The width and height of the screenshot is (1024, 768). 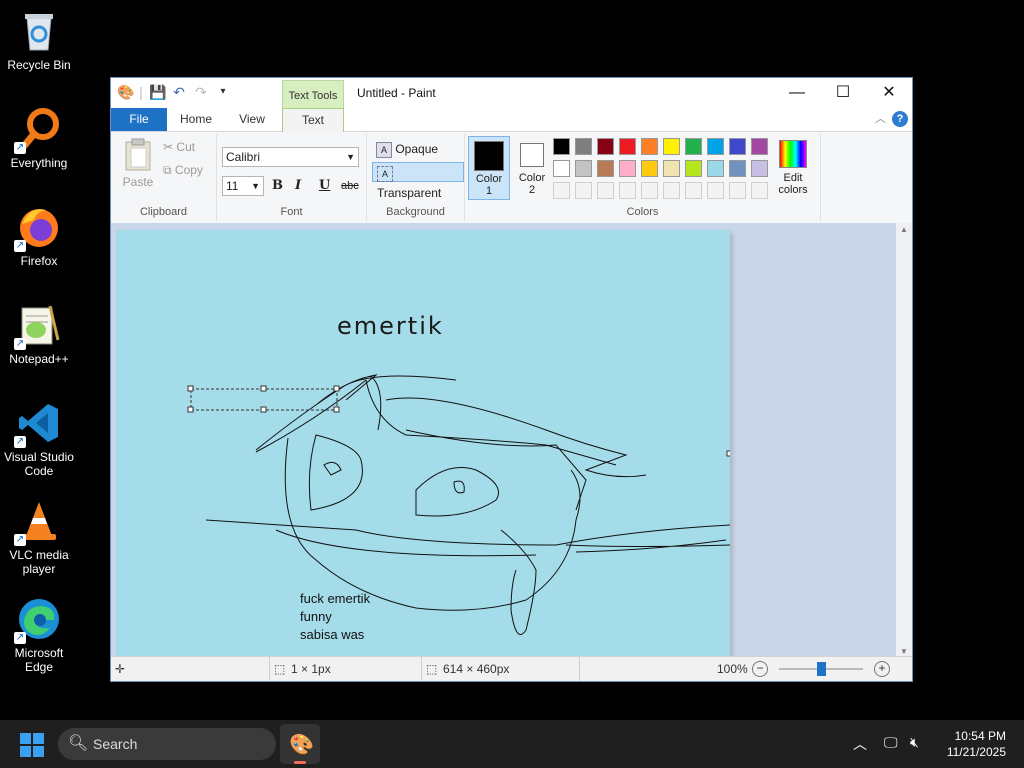 I want to click on taskbar-paint-app: 🎨, so click(x=300, y=744).